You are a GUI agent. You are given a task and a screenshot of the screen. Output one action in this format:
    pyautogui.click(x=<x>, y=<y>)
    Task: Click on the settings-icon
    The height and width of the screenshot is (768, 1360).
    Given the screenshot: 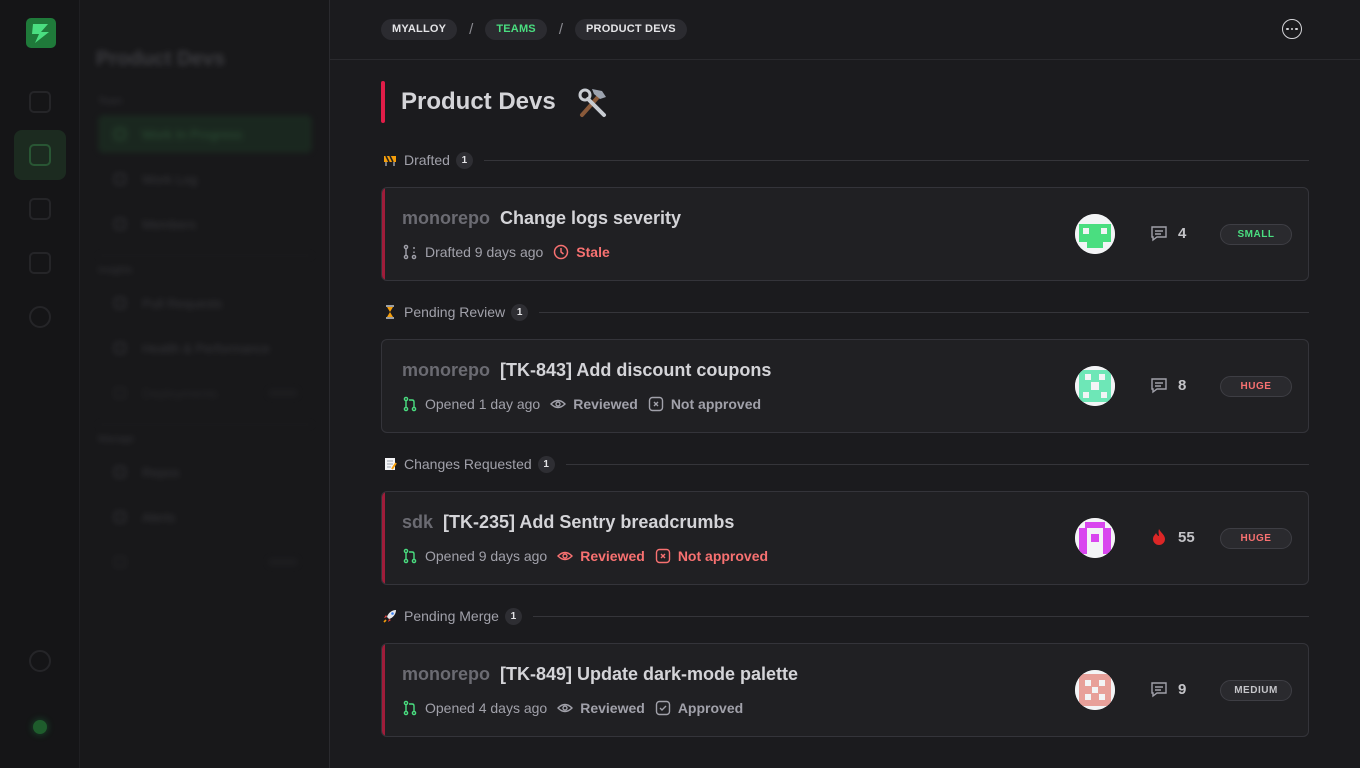 What is the action you would take?
    pyautogui.click(x=40, y=661)
    